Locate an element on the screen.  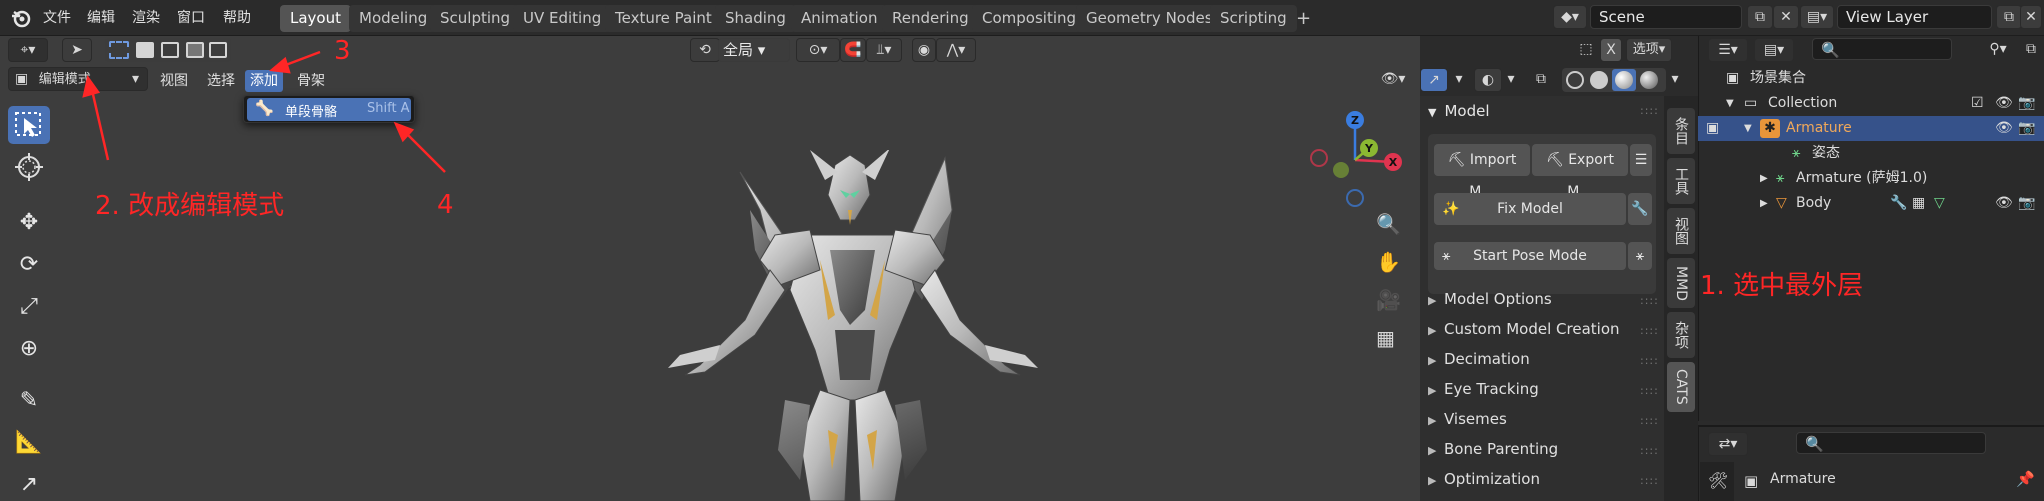
tab-mmd: MMD is located at coordinates (1681, 283).